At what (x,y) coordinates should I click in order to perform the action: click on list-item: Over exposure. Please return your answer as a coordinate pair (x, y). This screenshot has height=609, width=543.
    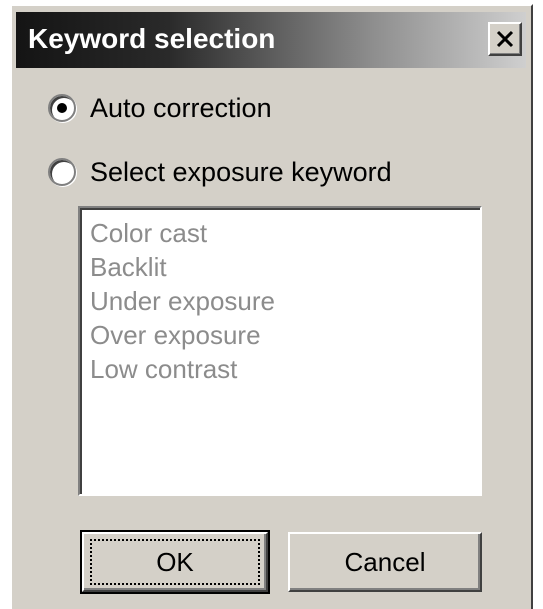
    Looking at the image, I should click on (285, 335).